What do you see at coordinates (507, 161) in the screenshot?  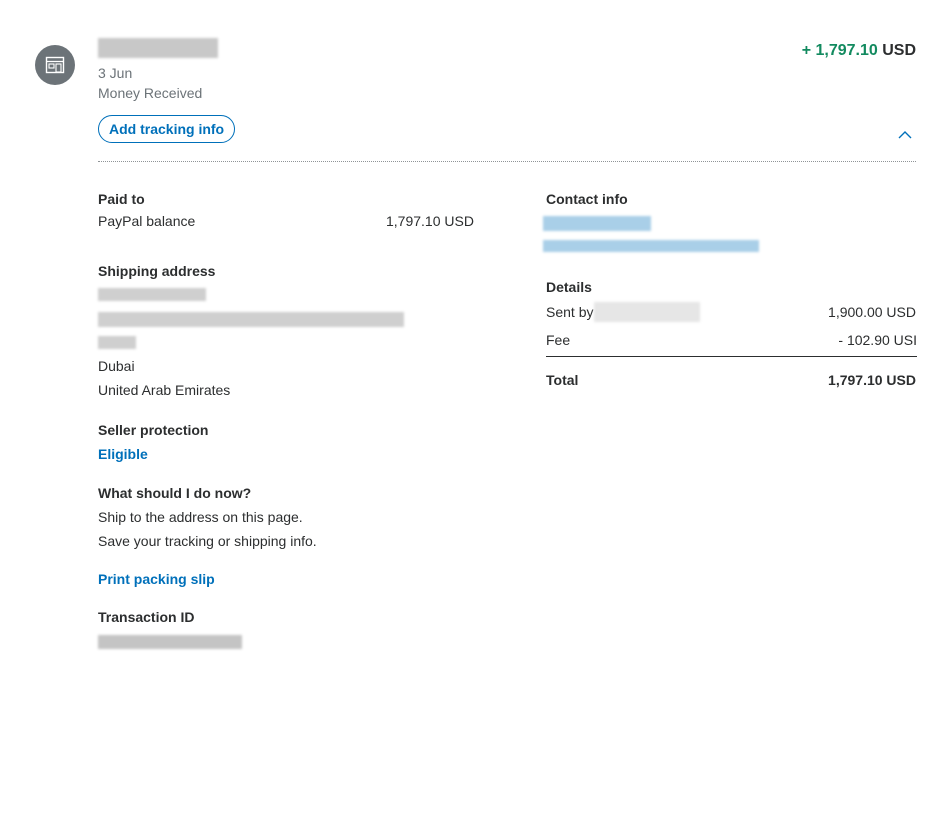 I see `section-divider` at bounding box center [507, 161].